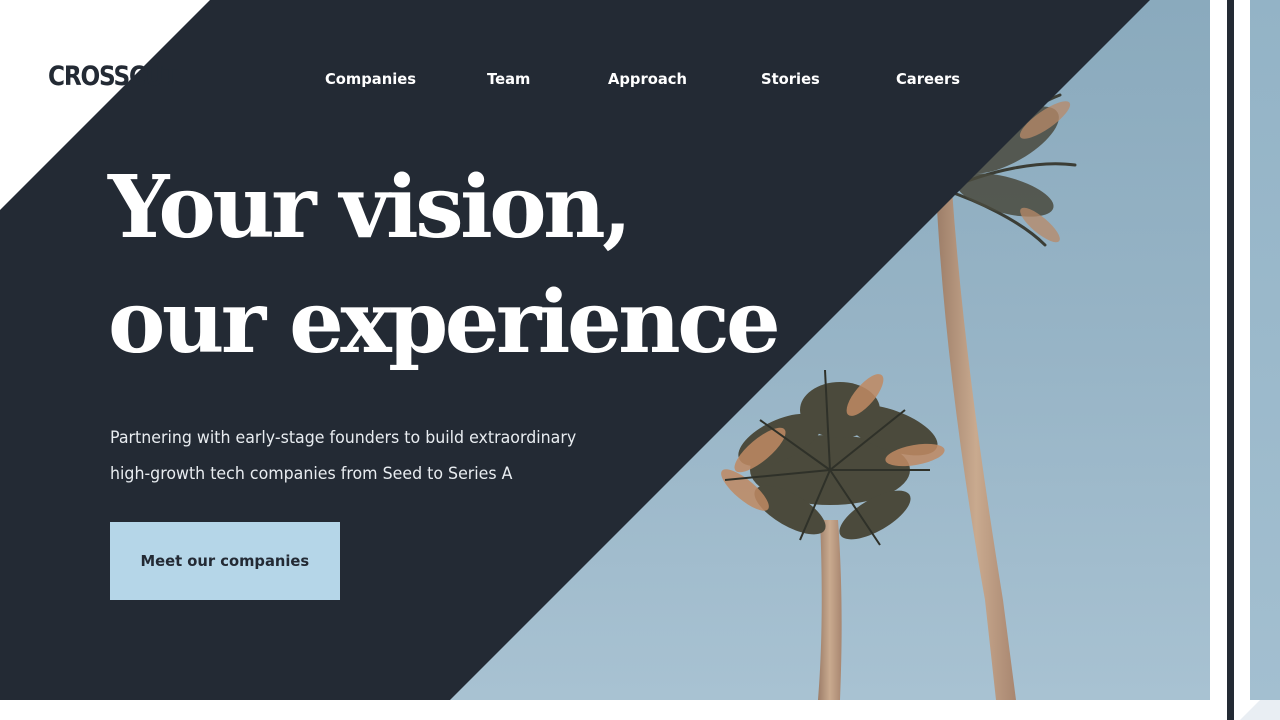 Image resolution: width=1280 pixels, height=720 pixels. What do you see at coordinates (1260, 710) in the screenshot?
I see `next-slide-corner` at bounding box center [1260, 710].